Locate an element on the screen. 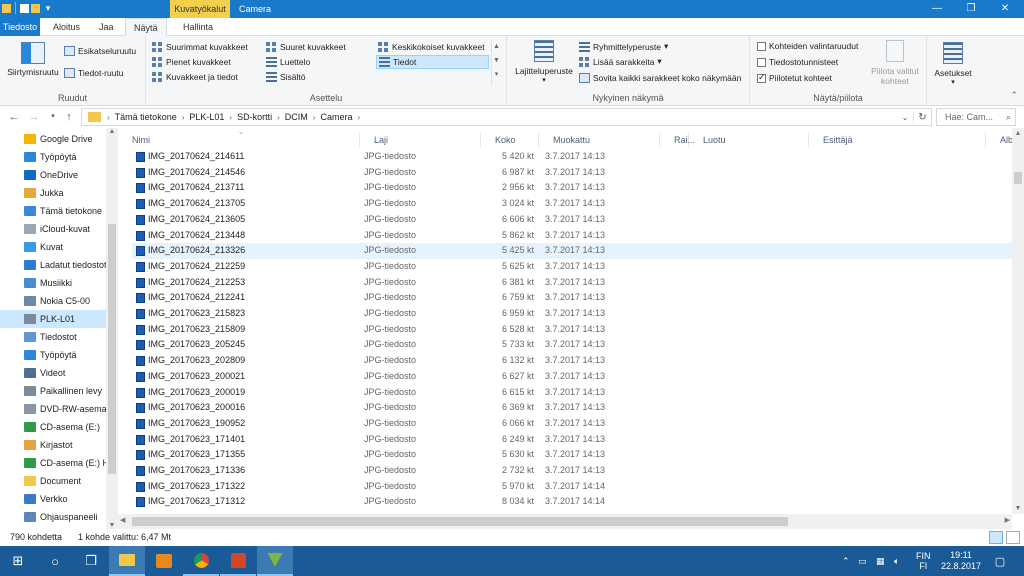 This screenshot has height=576, width=1024. layout-option-medium: Keskikokoiset kuvakkeet is located at coordinates (431, 47).